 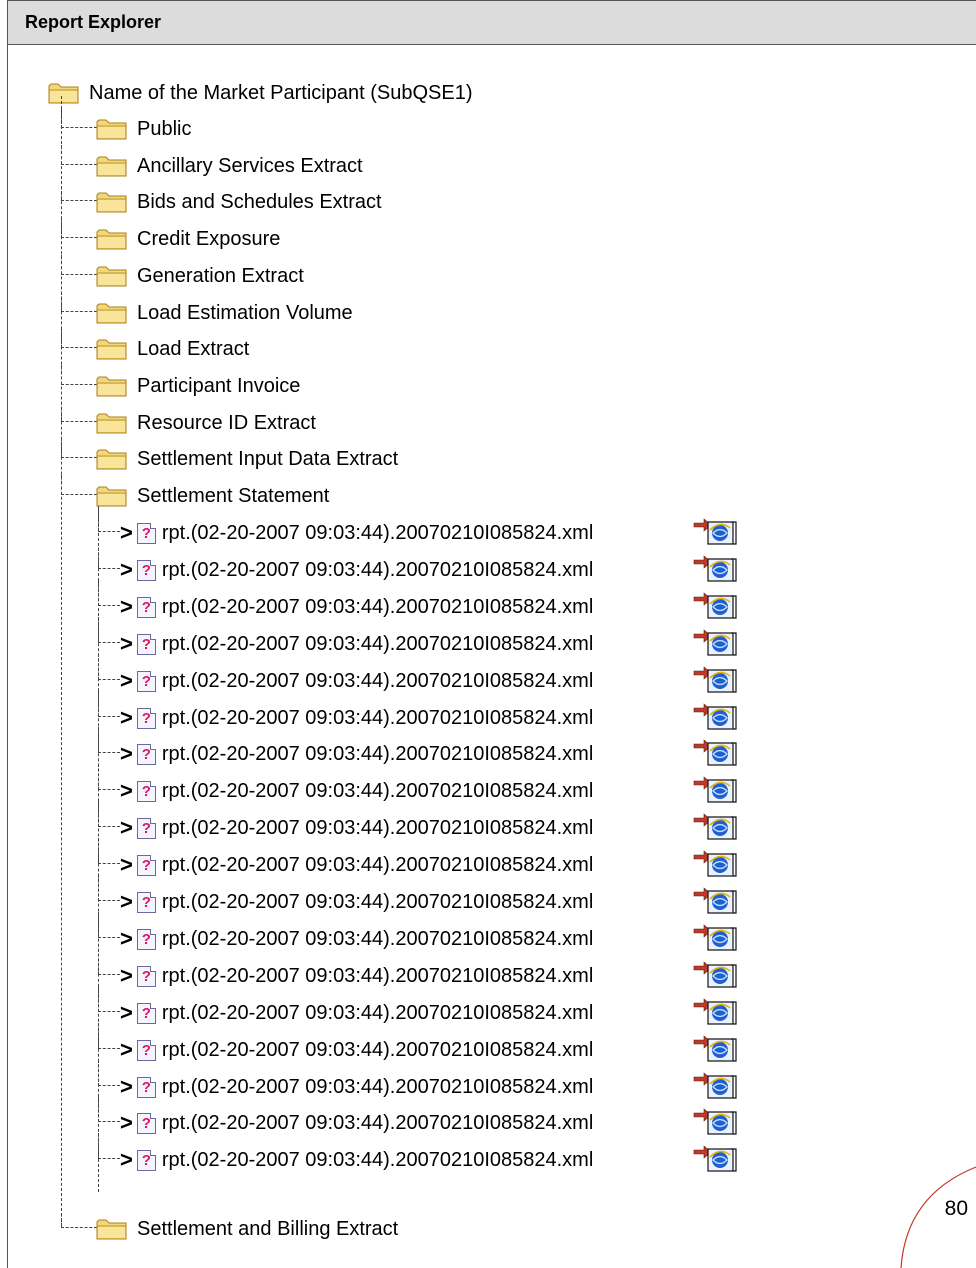 I want to click on tree-root-node: Name of the Market Participant (SubQSE1), so click(x=260, y=93).